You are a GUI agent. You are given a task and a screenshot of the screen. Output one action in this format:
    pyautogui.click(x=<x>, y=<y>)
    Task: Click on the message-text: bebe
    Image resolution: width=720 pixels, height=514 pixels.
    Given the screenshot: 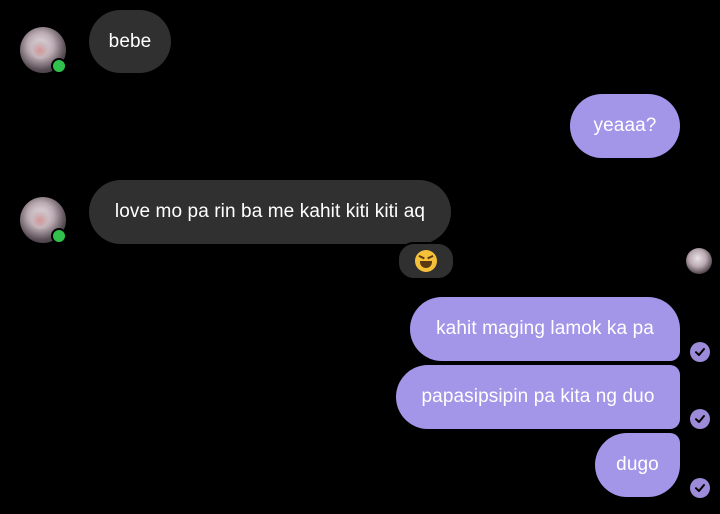 What is the action you would take?
    pyautogui.click(x=130, y=41)
    